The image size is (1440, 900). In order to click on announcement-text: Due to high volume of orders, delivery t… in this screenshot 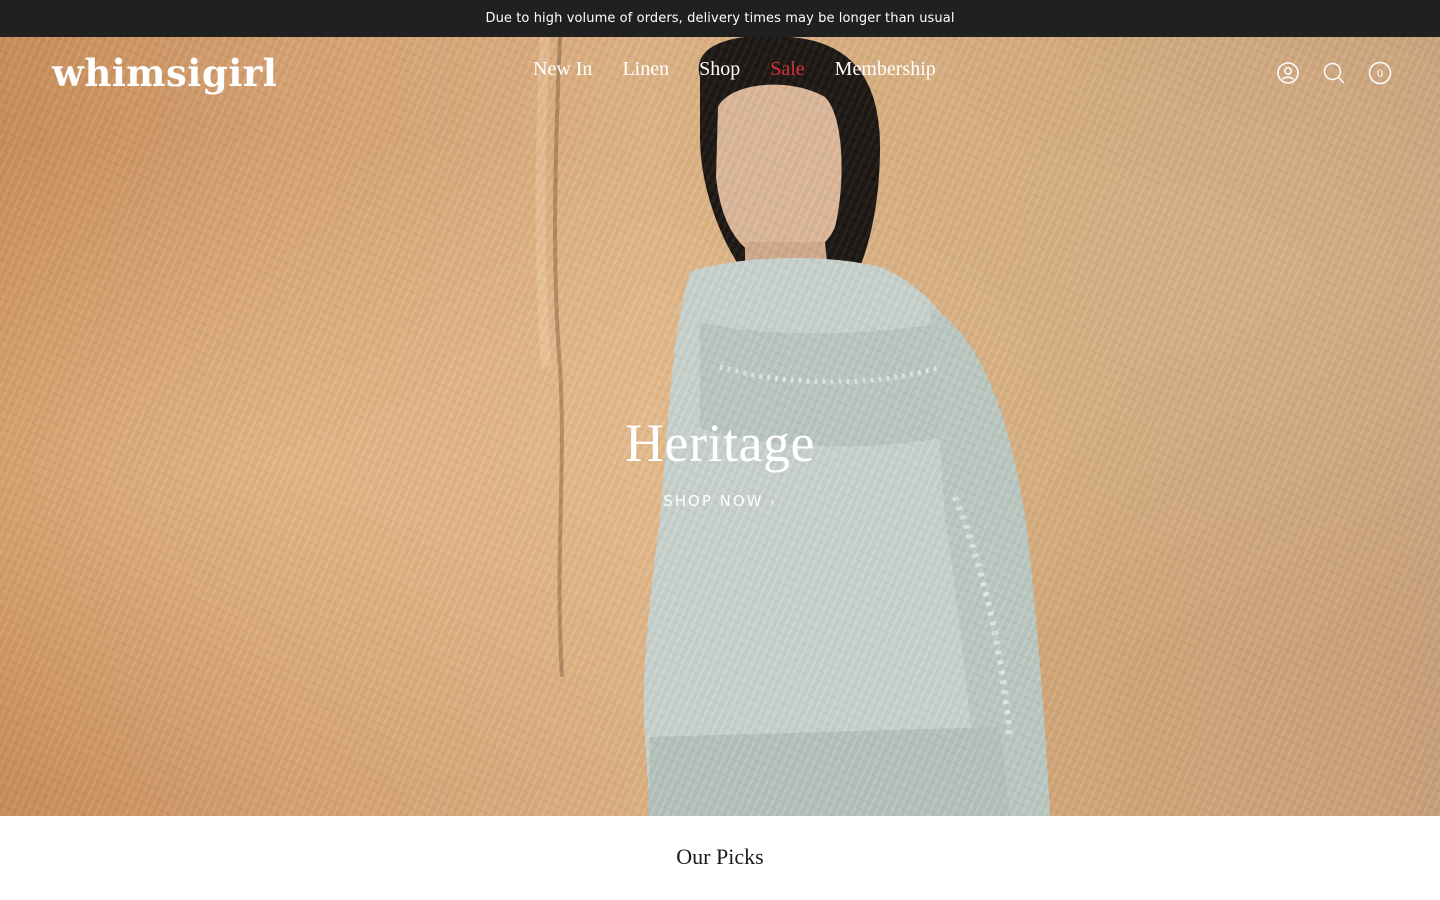, I will do `click(720, 18)`.